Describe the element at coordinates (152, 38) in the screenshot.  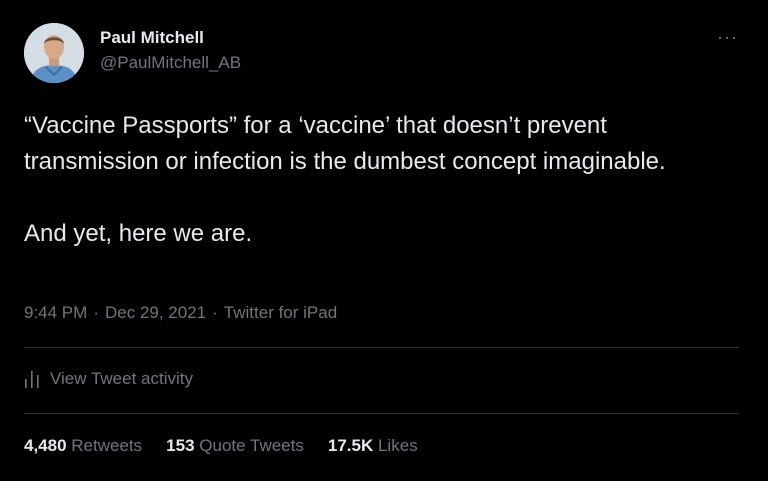
I see `author-name: Paul Mitchell` at that location.